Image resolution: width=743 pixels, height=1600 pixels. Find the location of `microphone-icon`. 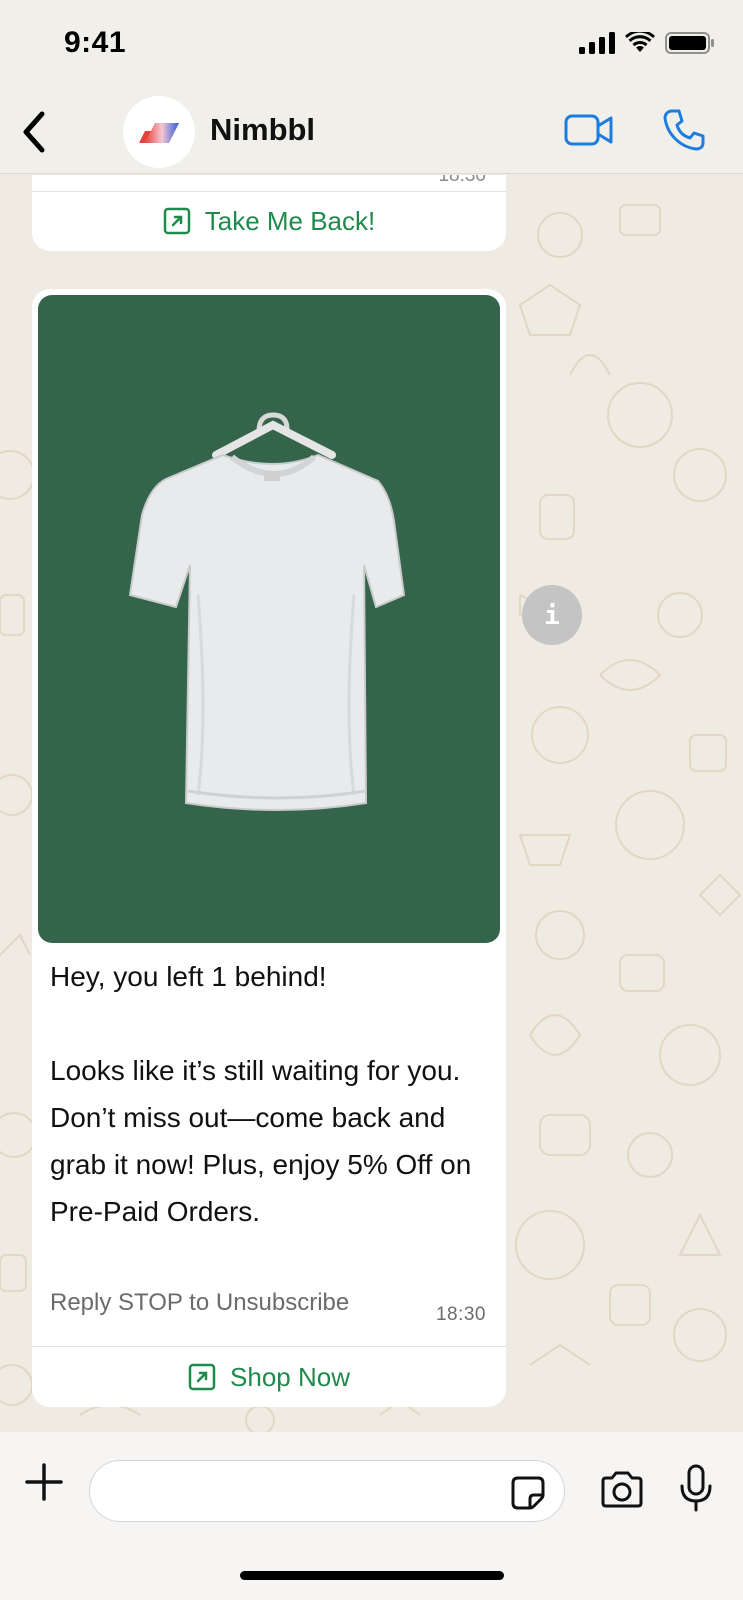

microphone-icon is located at coordinates (696, 1488).